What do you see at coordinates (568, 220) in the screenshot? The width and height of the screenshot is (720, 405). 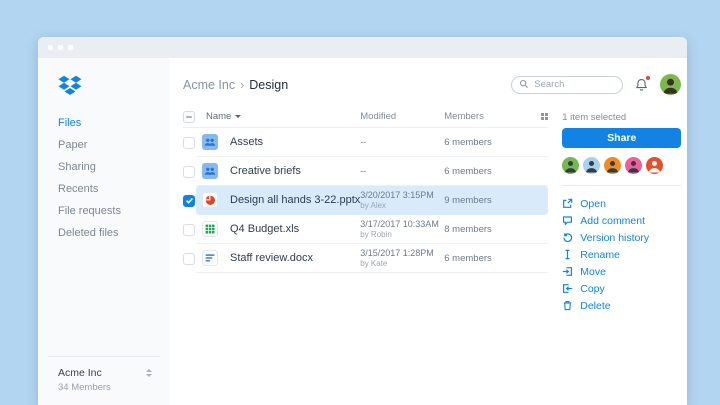 I see `comment-icon` at bounding box center [568, 220].